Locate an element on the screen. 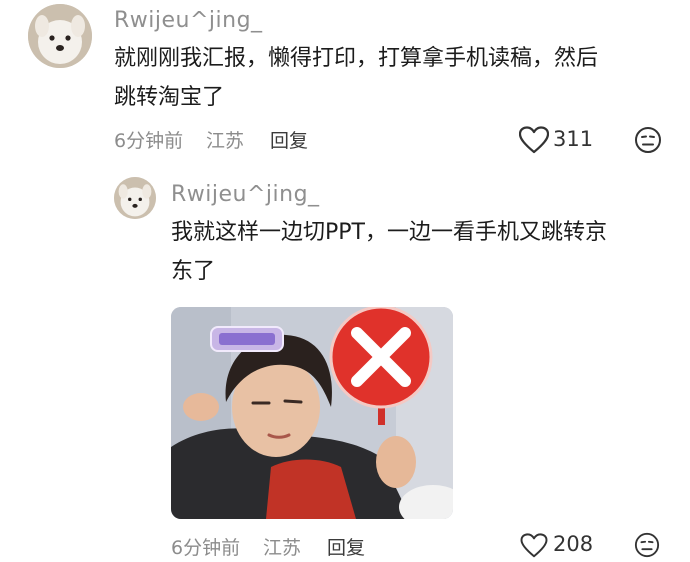 The height and width of the screenshot is (562, 690). reply-location: 江苏 is located at coordinates (282, 548).